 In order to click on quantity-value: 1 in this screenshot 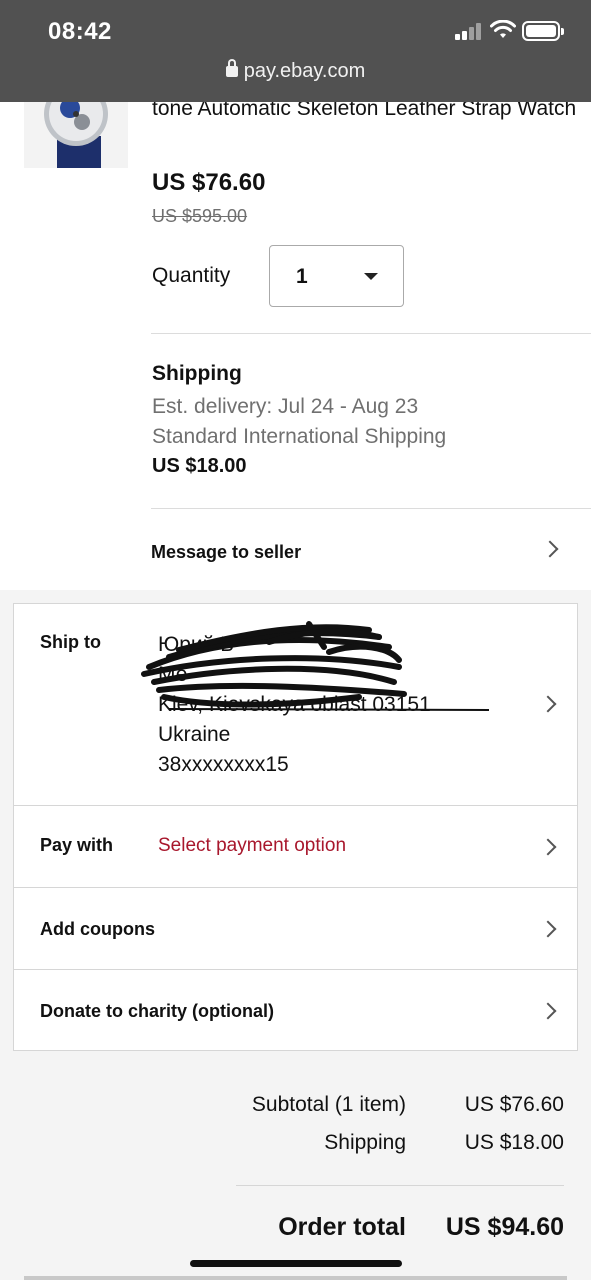, I will do `click(302, 276)`.